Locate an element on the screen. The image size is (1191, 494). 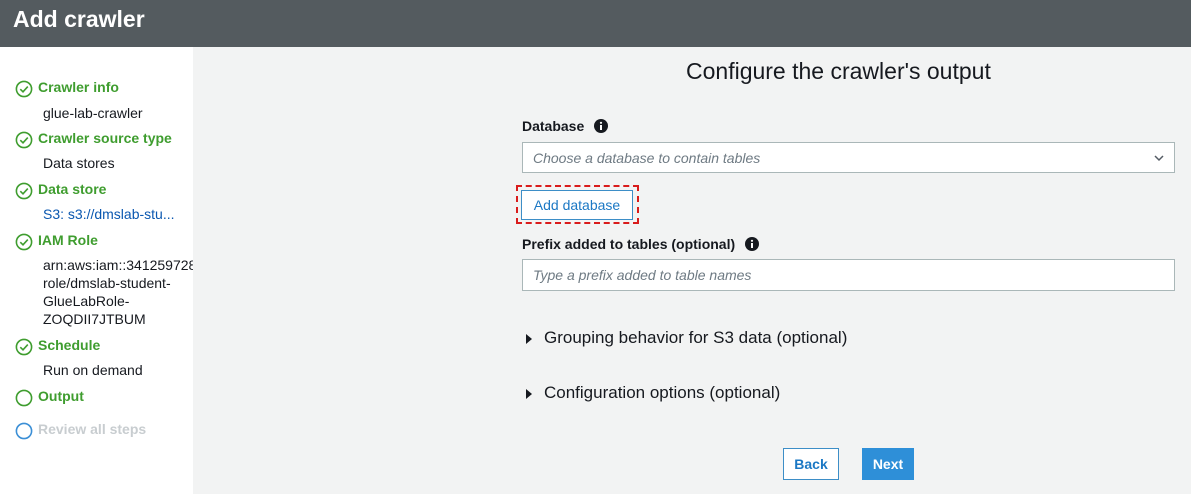
step-label: Schedule is located at coordinates (69, 345).